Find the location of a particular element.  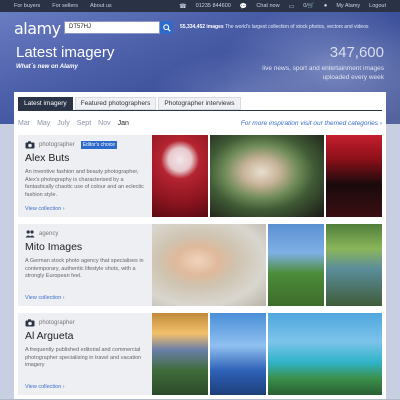

chat-now-link: Chat now is located at coordinates (267, 6).